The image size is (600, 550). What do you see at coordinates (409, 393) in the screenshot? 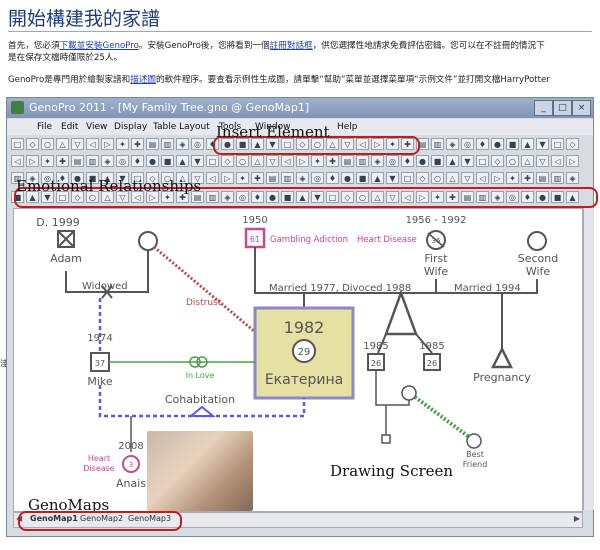
I see `twin1-partner-symbol` at bounding box center [409, 393].